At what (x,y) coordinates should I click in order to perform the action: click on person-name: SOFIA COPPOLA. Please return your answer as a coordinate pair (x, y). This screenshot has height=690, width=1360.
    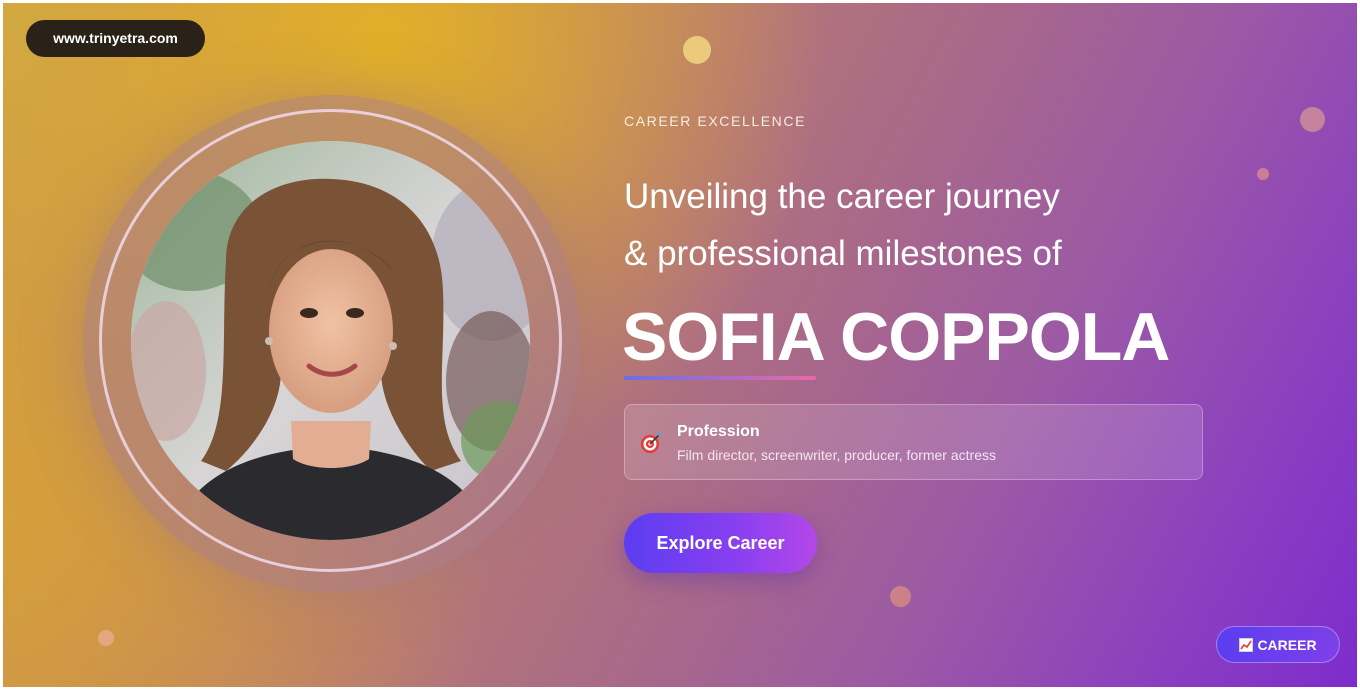
    Looking at the image, I should click on (896, 337).